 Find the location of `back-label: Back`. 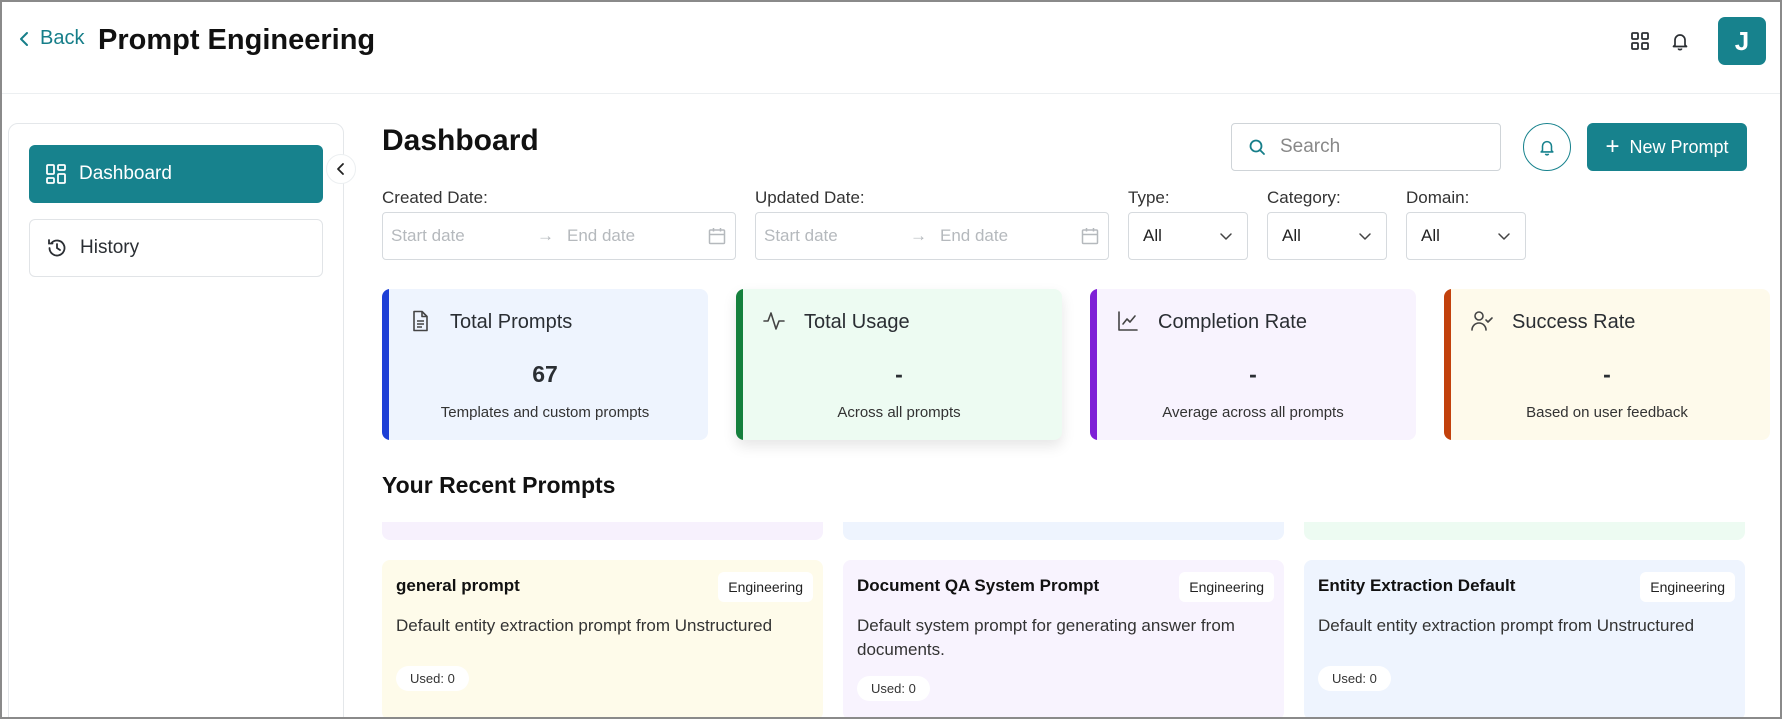

back-label: Back is located at coordinates (62, 38).